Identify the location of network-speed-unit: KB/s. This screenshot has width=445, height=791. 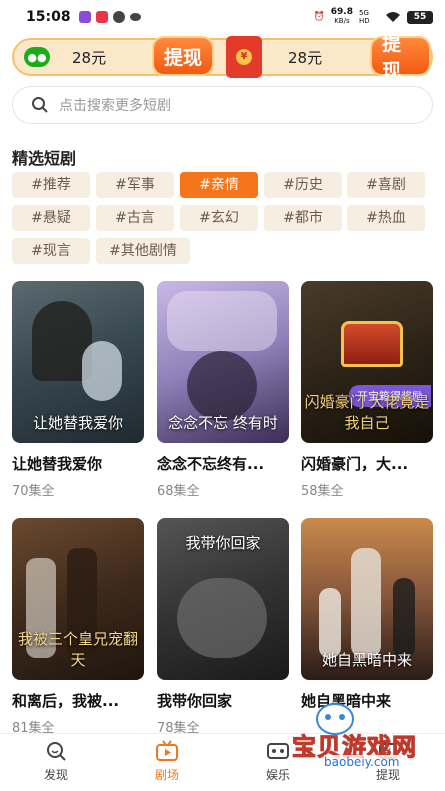
(342, 21).